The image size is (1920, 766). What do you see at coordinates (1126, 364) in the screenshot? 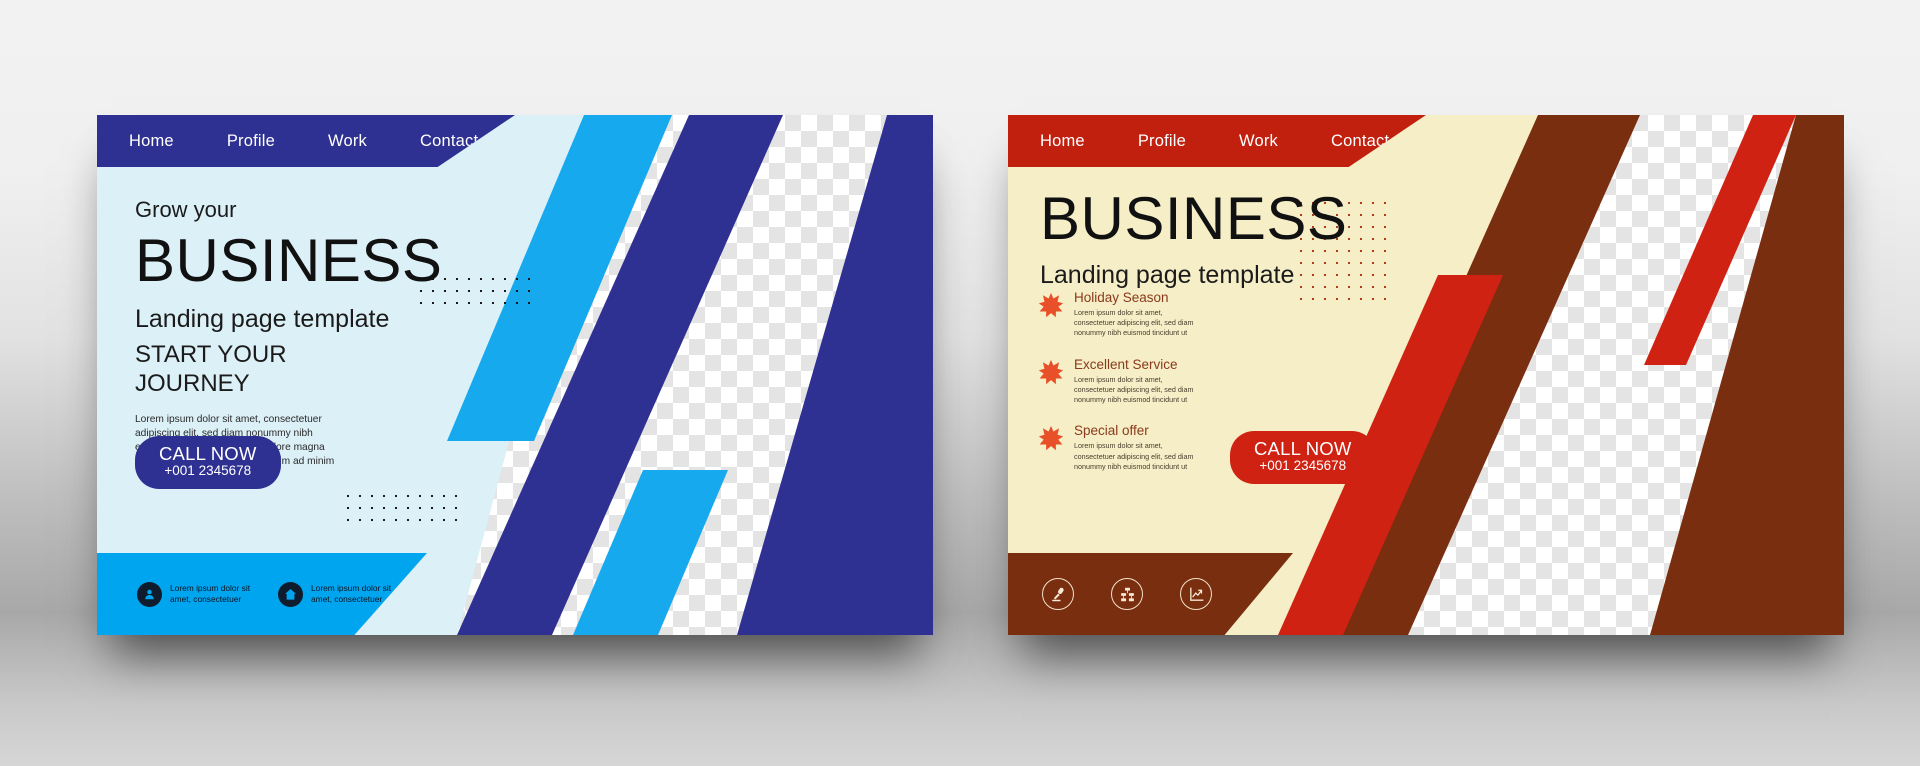
I see `feature-heading: Excellent Service` at bounding box center [1126, 364].